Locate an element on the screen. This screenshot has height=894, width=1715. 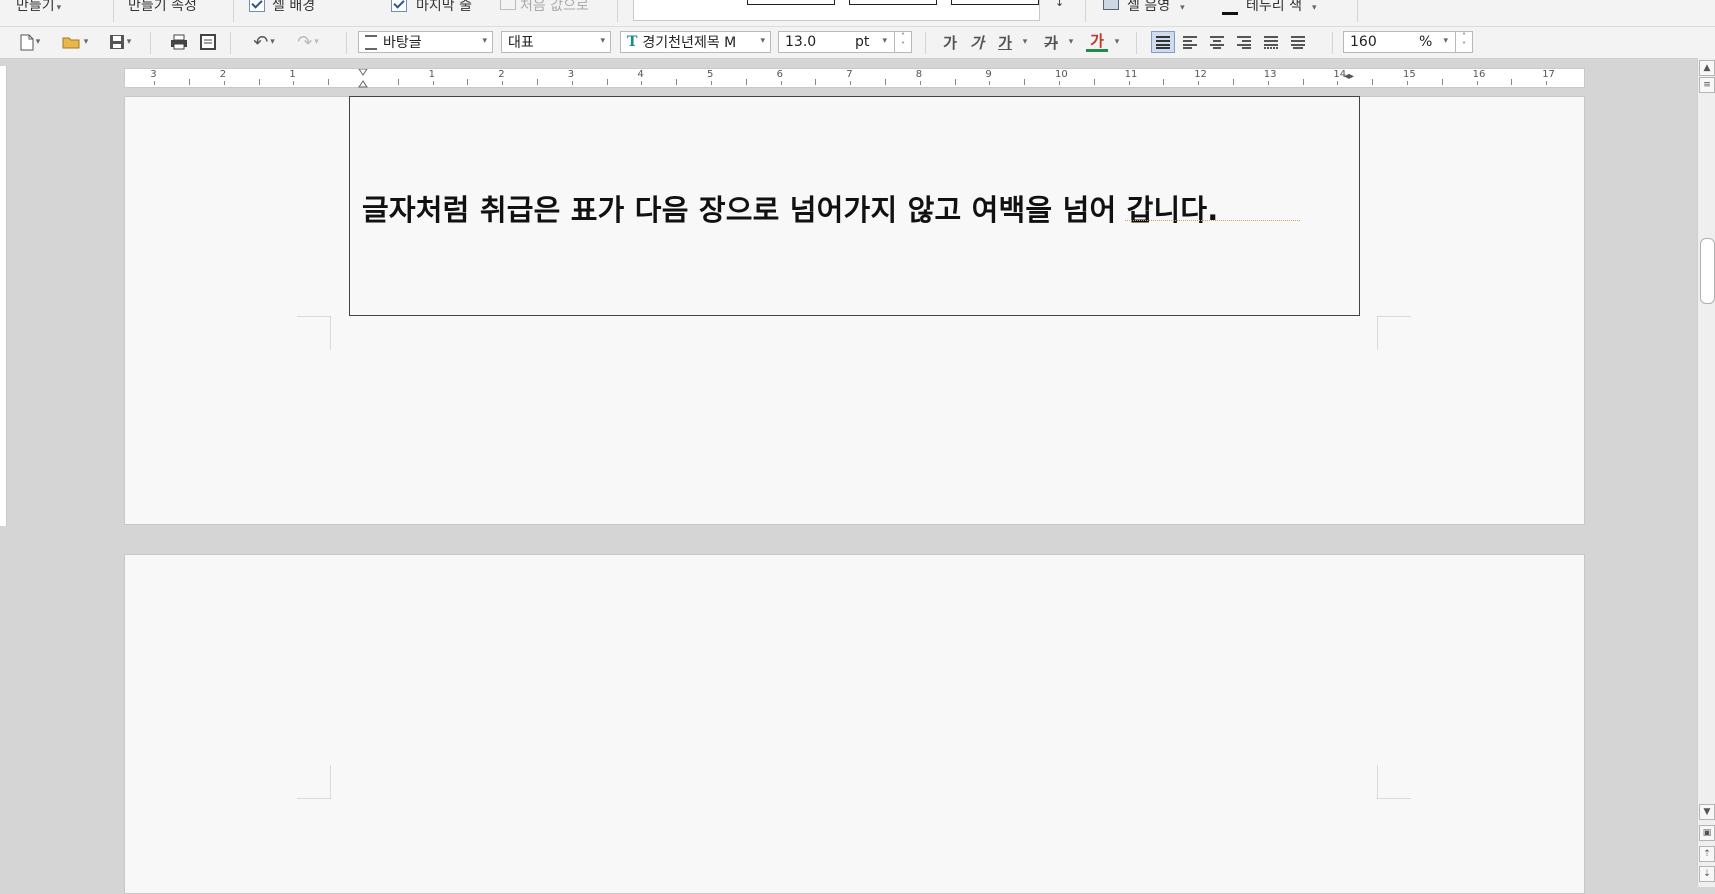
strikethrough-options-button: ▾ is located at coordinates (1070, 42).